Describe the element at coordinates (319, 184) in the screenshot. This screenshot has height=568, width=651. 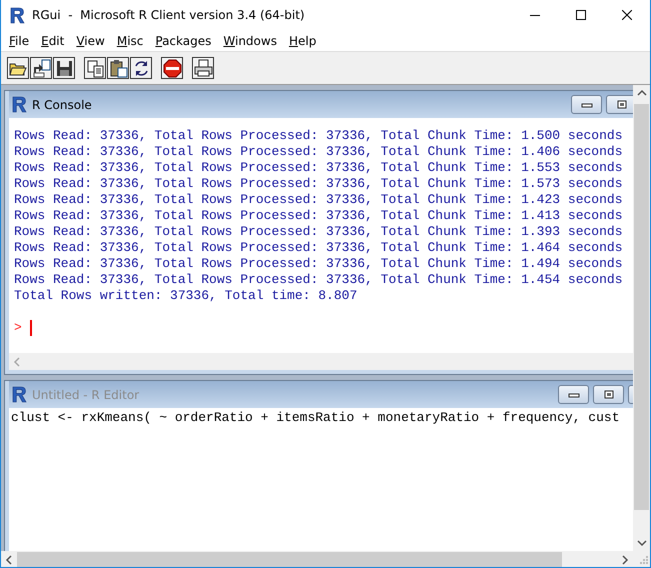
I see `console-output-line: Rows Read: 37336, Total Rows Processed: 37336, Total Chunk Time: 1.573 seconds` at that location.